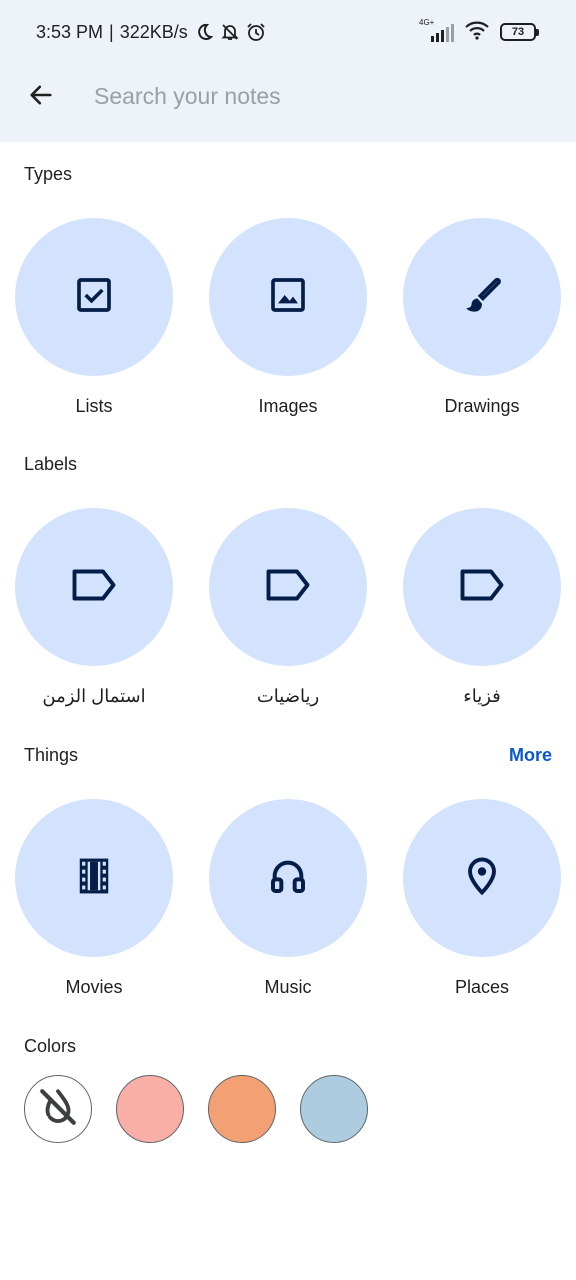  What do you see at coordinates (436, 30) in the screenshot?
I see `signal-icon: 4G+` at bounding box center [436, 30].